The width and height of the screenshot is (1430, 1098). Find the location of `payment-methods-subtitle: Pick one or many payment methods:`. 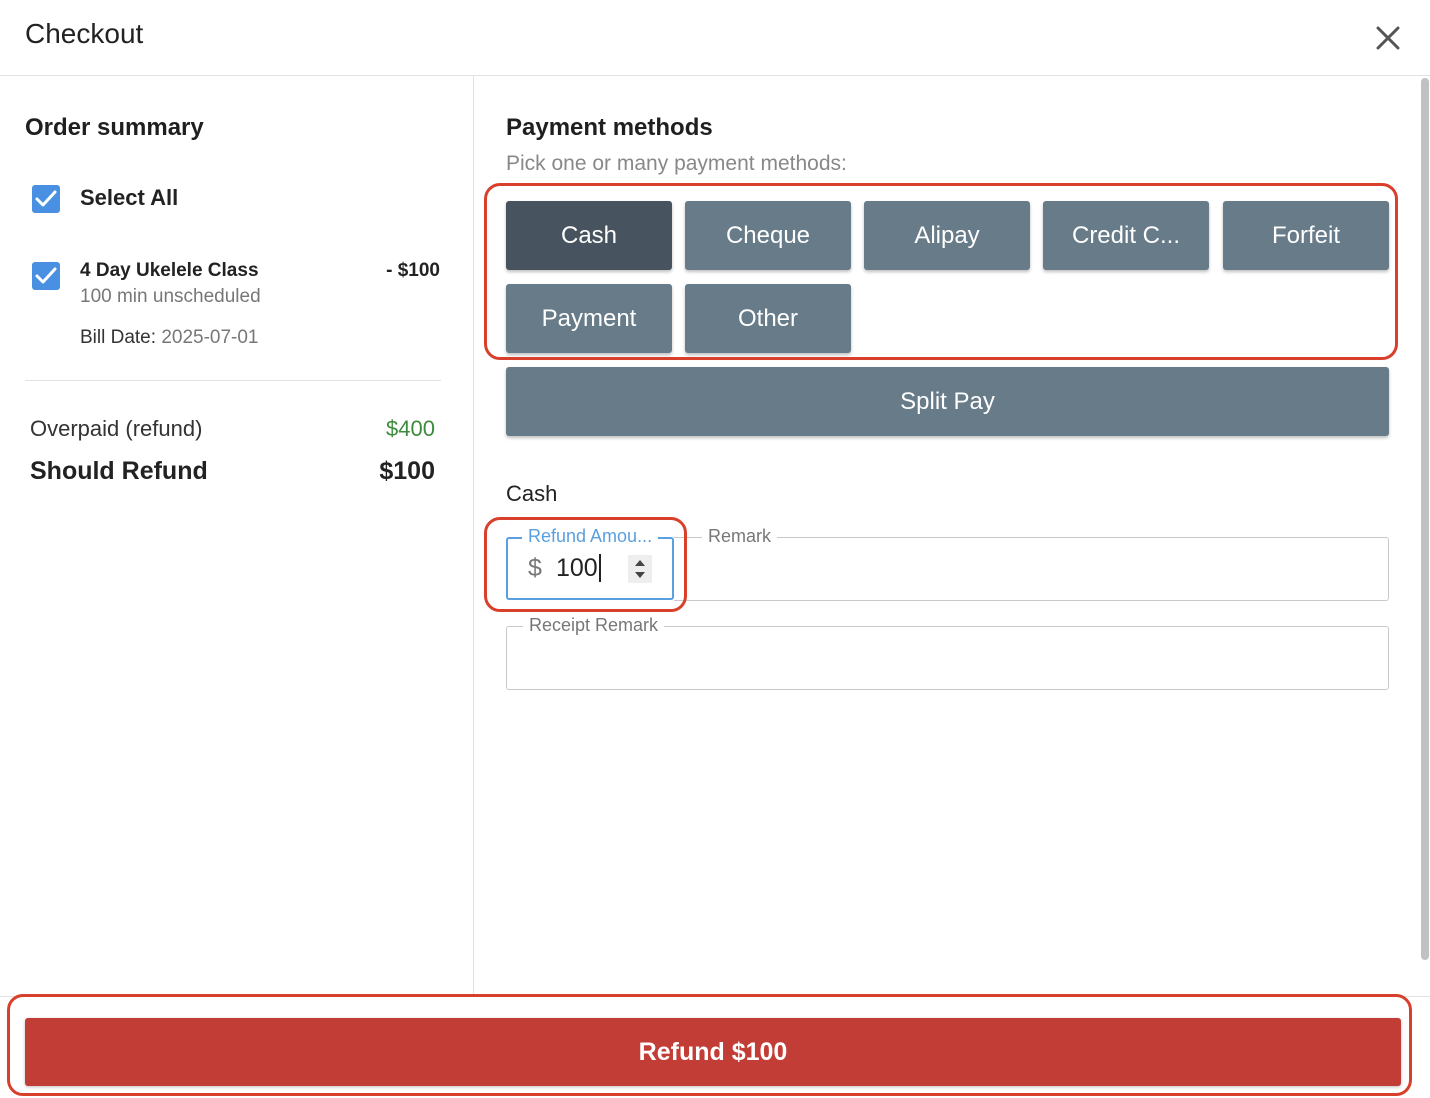

payment-methods-subtitle: Pick one or many payment methods: is located at coordinates (676, 163).